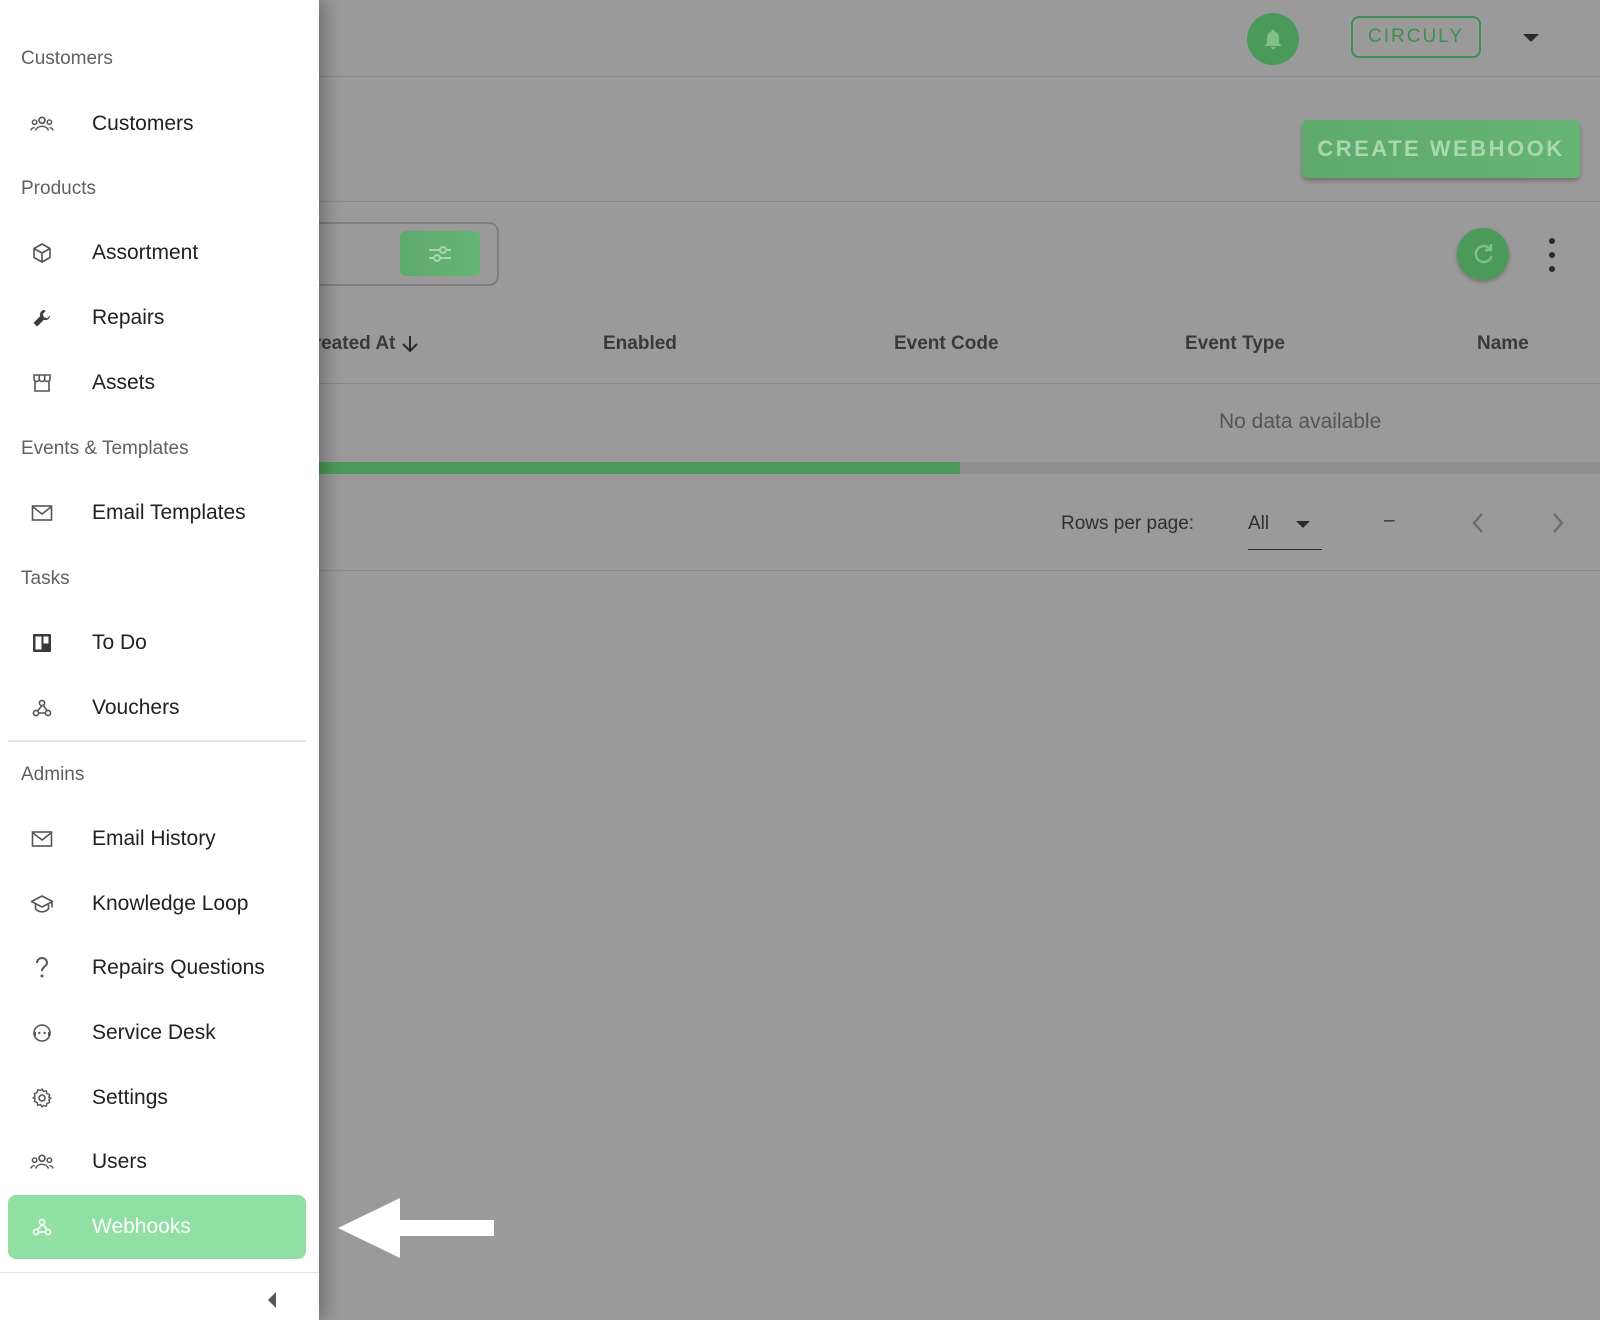 The height and width of the screenshot is (1320, 1600). What do you see at coordinates (53, 774) in the screenshot?
I see `section-label-admins: Admins` at bounding box center [53, 774].